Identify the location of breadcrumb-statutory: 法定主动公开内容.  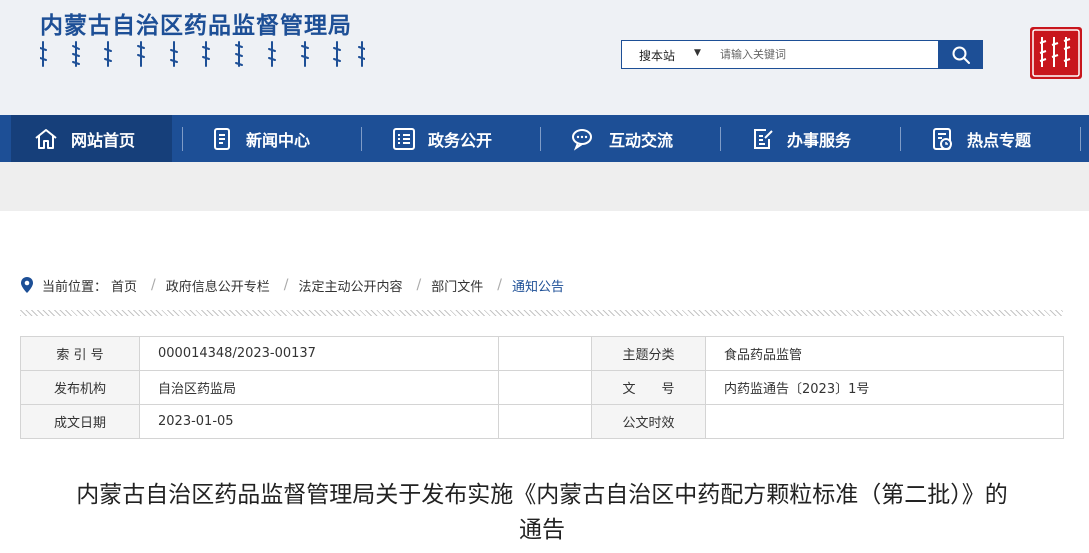
(350, 285).